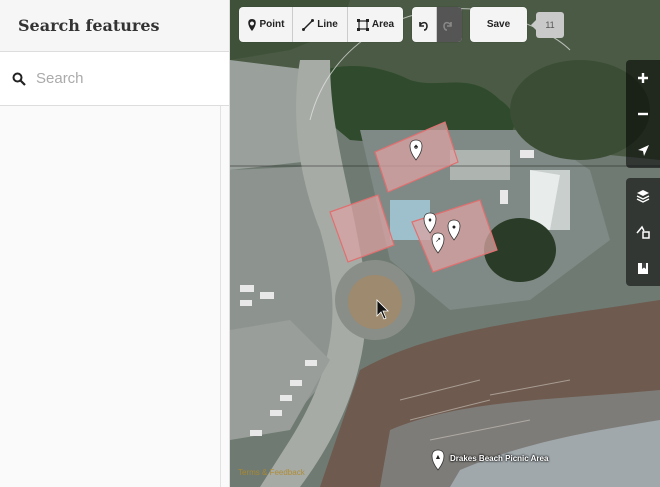 This screenshot has height=487, width=660. I want to click on zoom-in-button, so click(643, 78).